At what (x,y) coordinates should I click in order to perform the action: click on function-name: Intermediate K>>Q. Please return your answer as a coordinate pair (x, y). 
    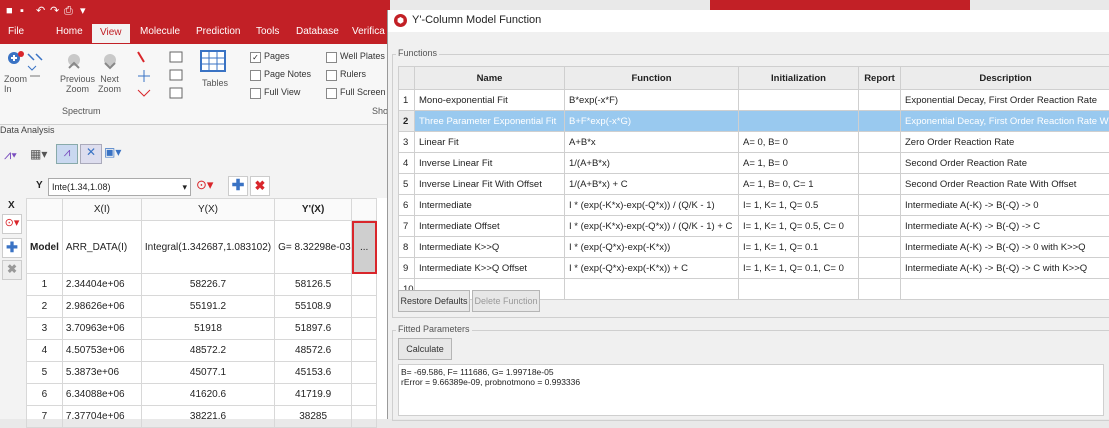
    Looking at the image, I should click on (490, 247).